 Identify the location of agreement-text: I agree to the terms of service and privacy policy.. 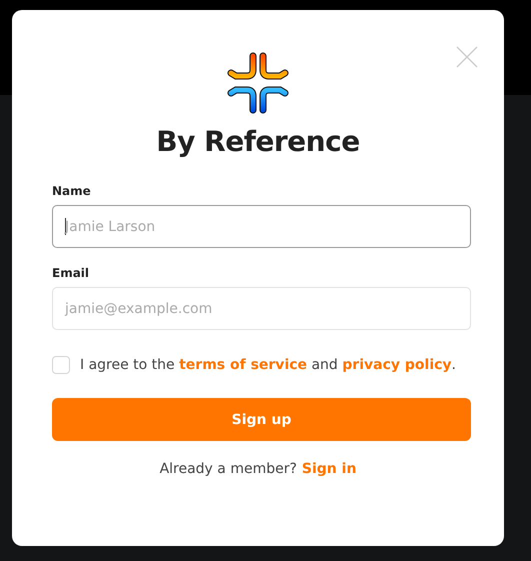
(268, 365).